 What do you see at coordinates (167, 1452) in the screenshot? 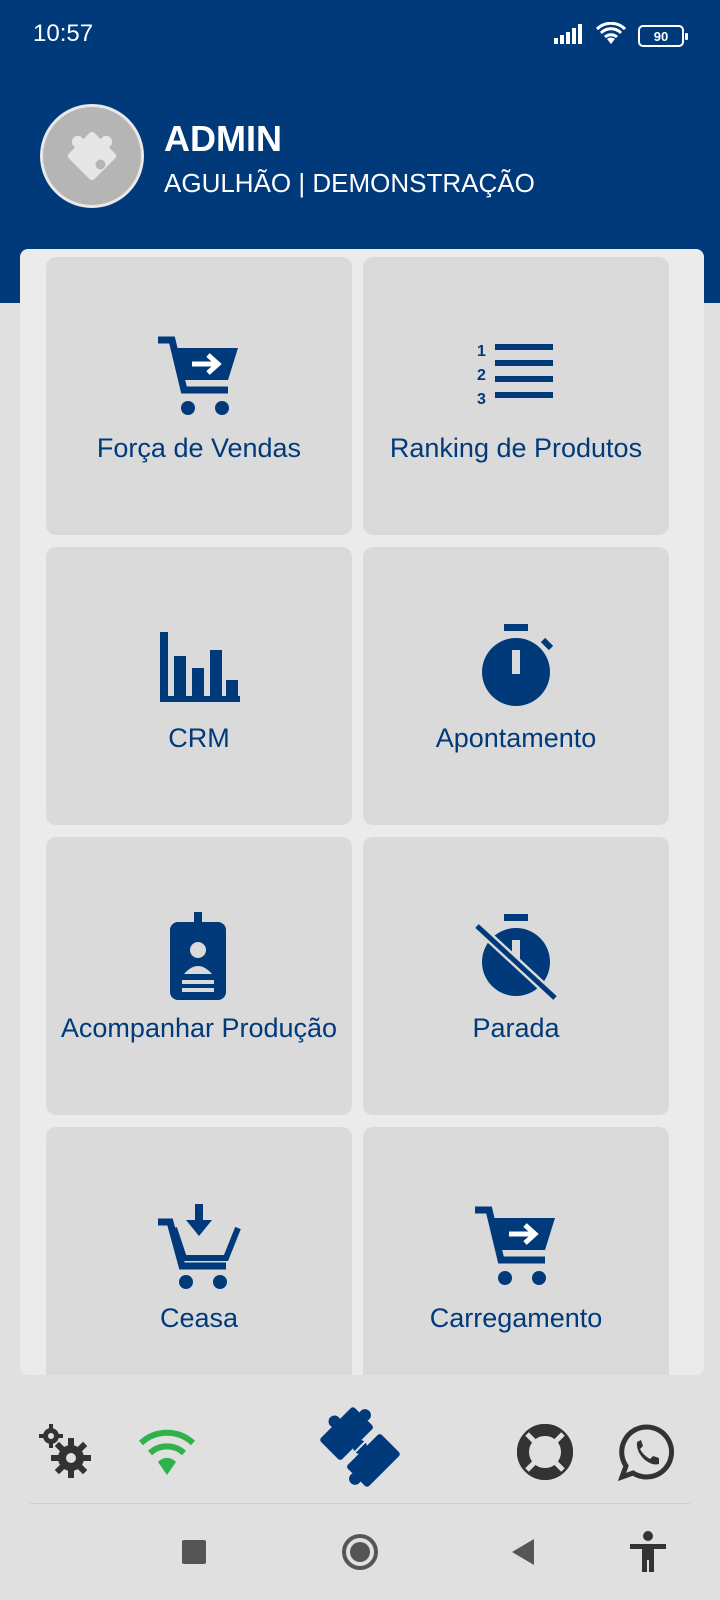
I see `wifi-icon` at bounding box center [167, 1452].